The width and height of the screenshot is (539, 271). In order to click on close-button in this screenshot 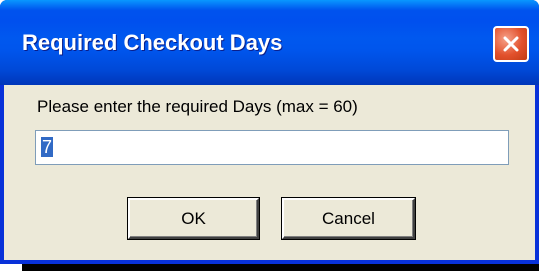, I will do `click(511, 44)`.